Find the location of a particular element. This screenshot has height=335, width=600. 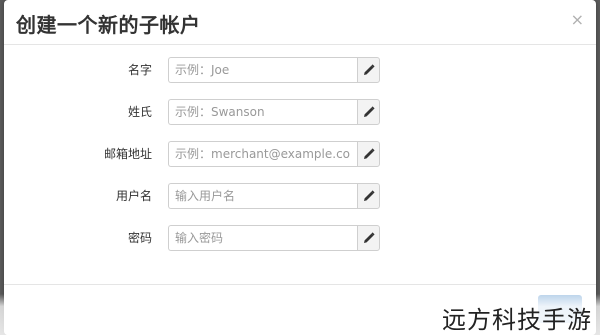

last-name-row: 姓氏 is located at coordinates (300, 112).